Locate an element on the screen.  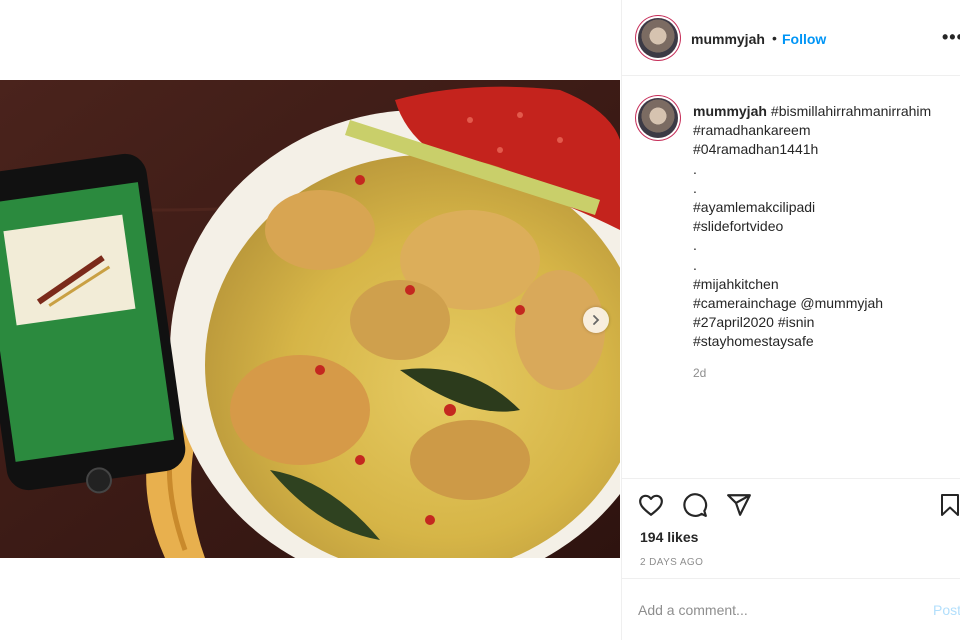
next-photo-button is located at coordinates (596, 320).